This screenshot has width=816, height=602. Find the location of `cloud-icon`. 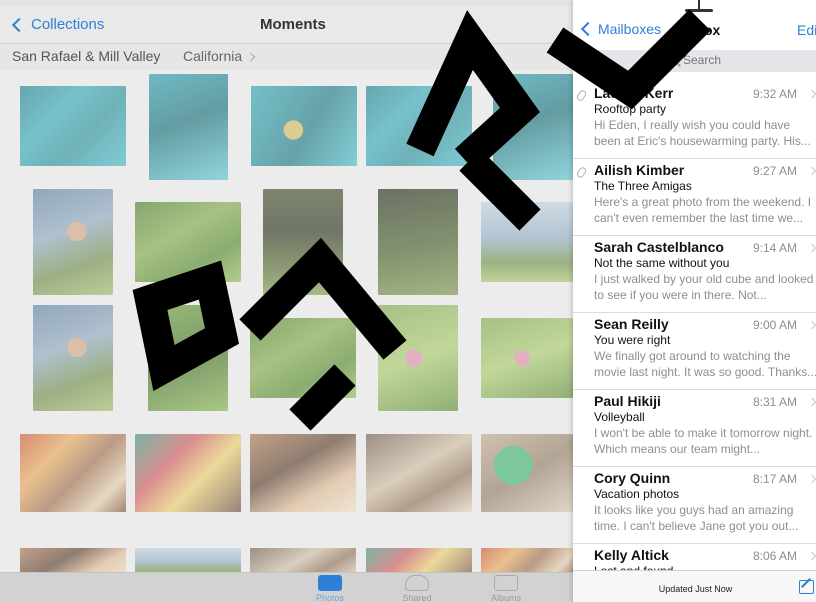

cloud-icon is located at coordinates (417, 583).